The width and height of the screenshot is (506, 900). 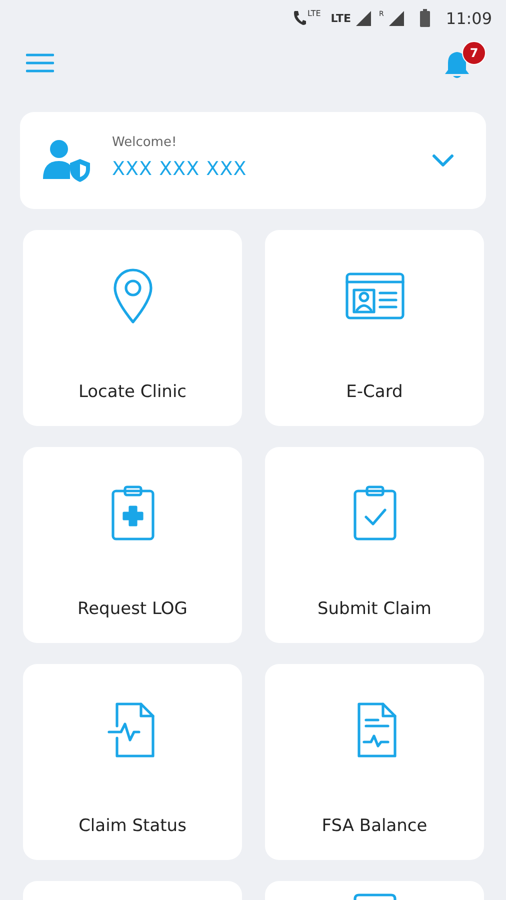 What do you see at coordinates (374, 328) in the screenshot?
I see `menu-tile: E-Card` at bounding box center [374, 328].